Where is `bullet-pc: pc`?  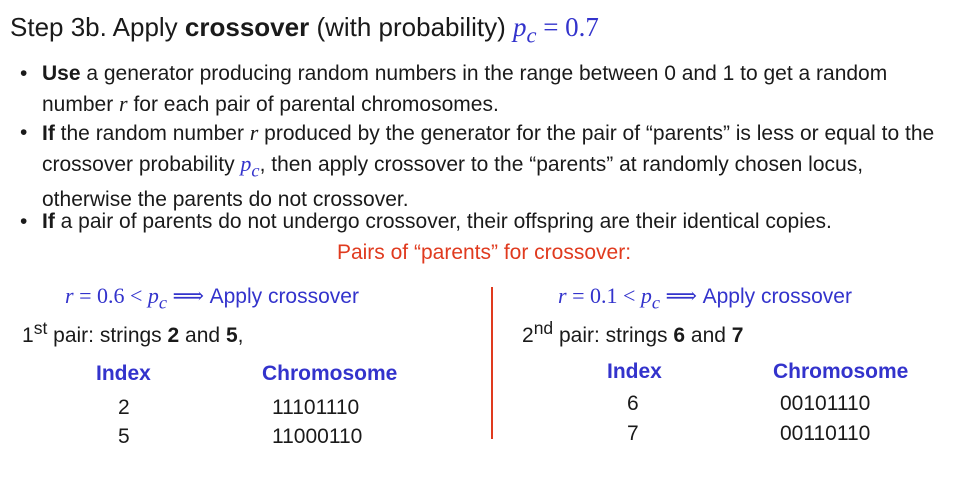 bullet-pc: pc is located at coordinates (249, 165).